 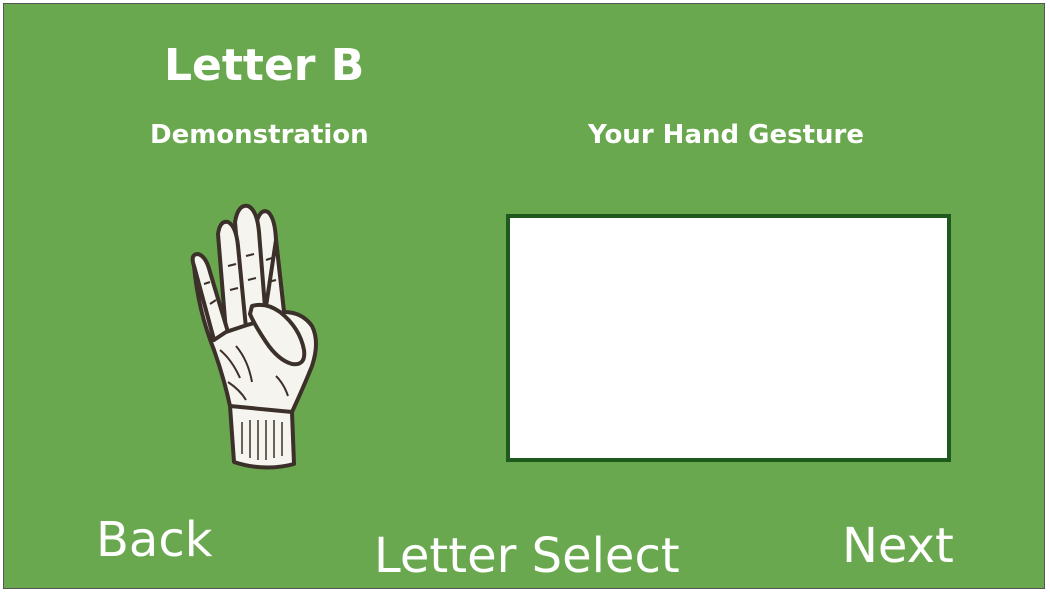 I want to click on hand-sign-b-icon, so click(x=254, y=336).